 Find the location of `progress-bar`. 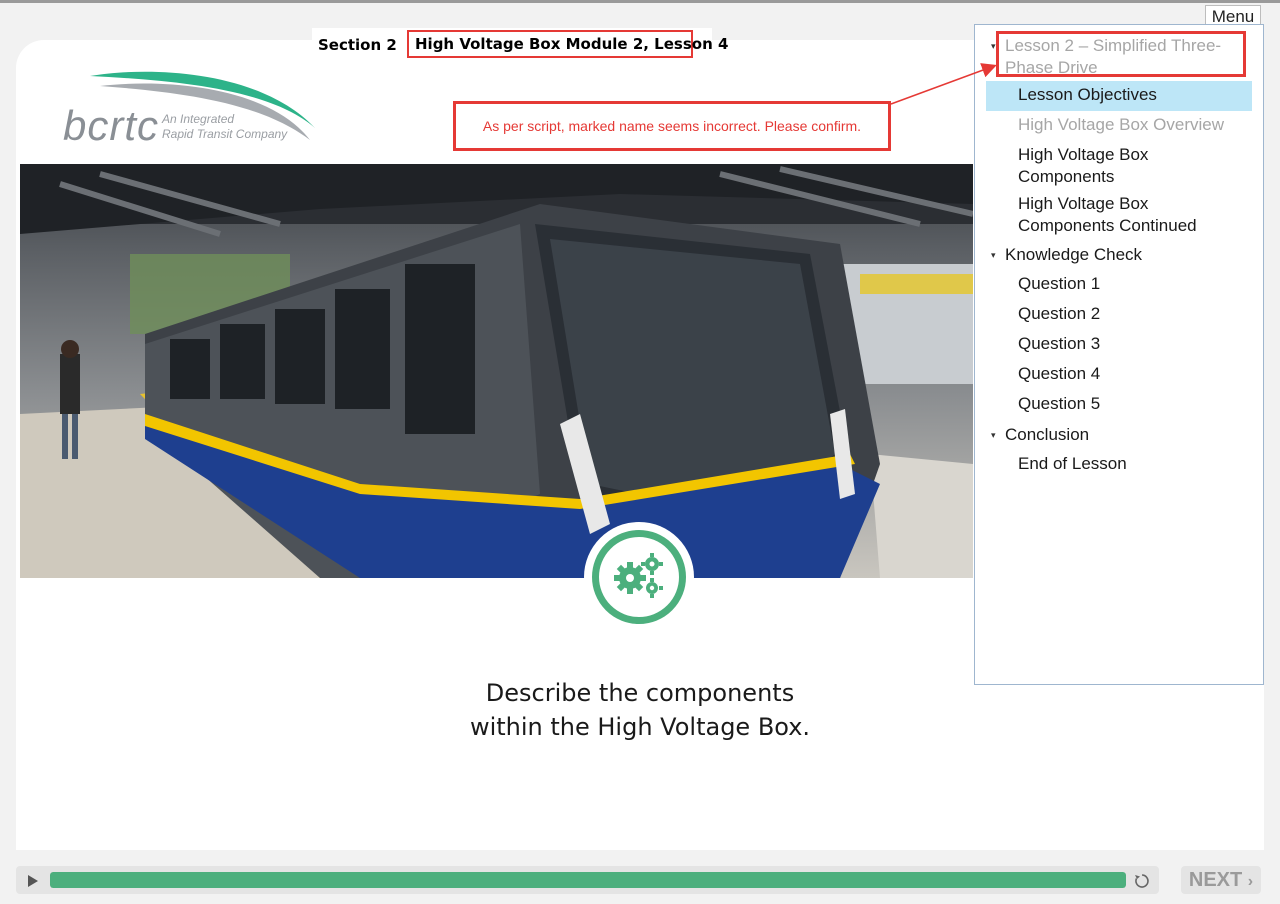

progress-bar is located at coordinates (588, 880).